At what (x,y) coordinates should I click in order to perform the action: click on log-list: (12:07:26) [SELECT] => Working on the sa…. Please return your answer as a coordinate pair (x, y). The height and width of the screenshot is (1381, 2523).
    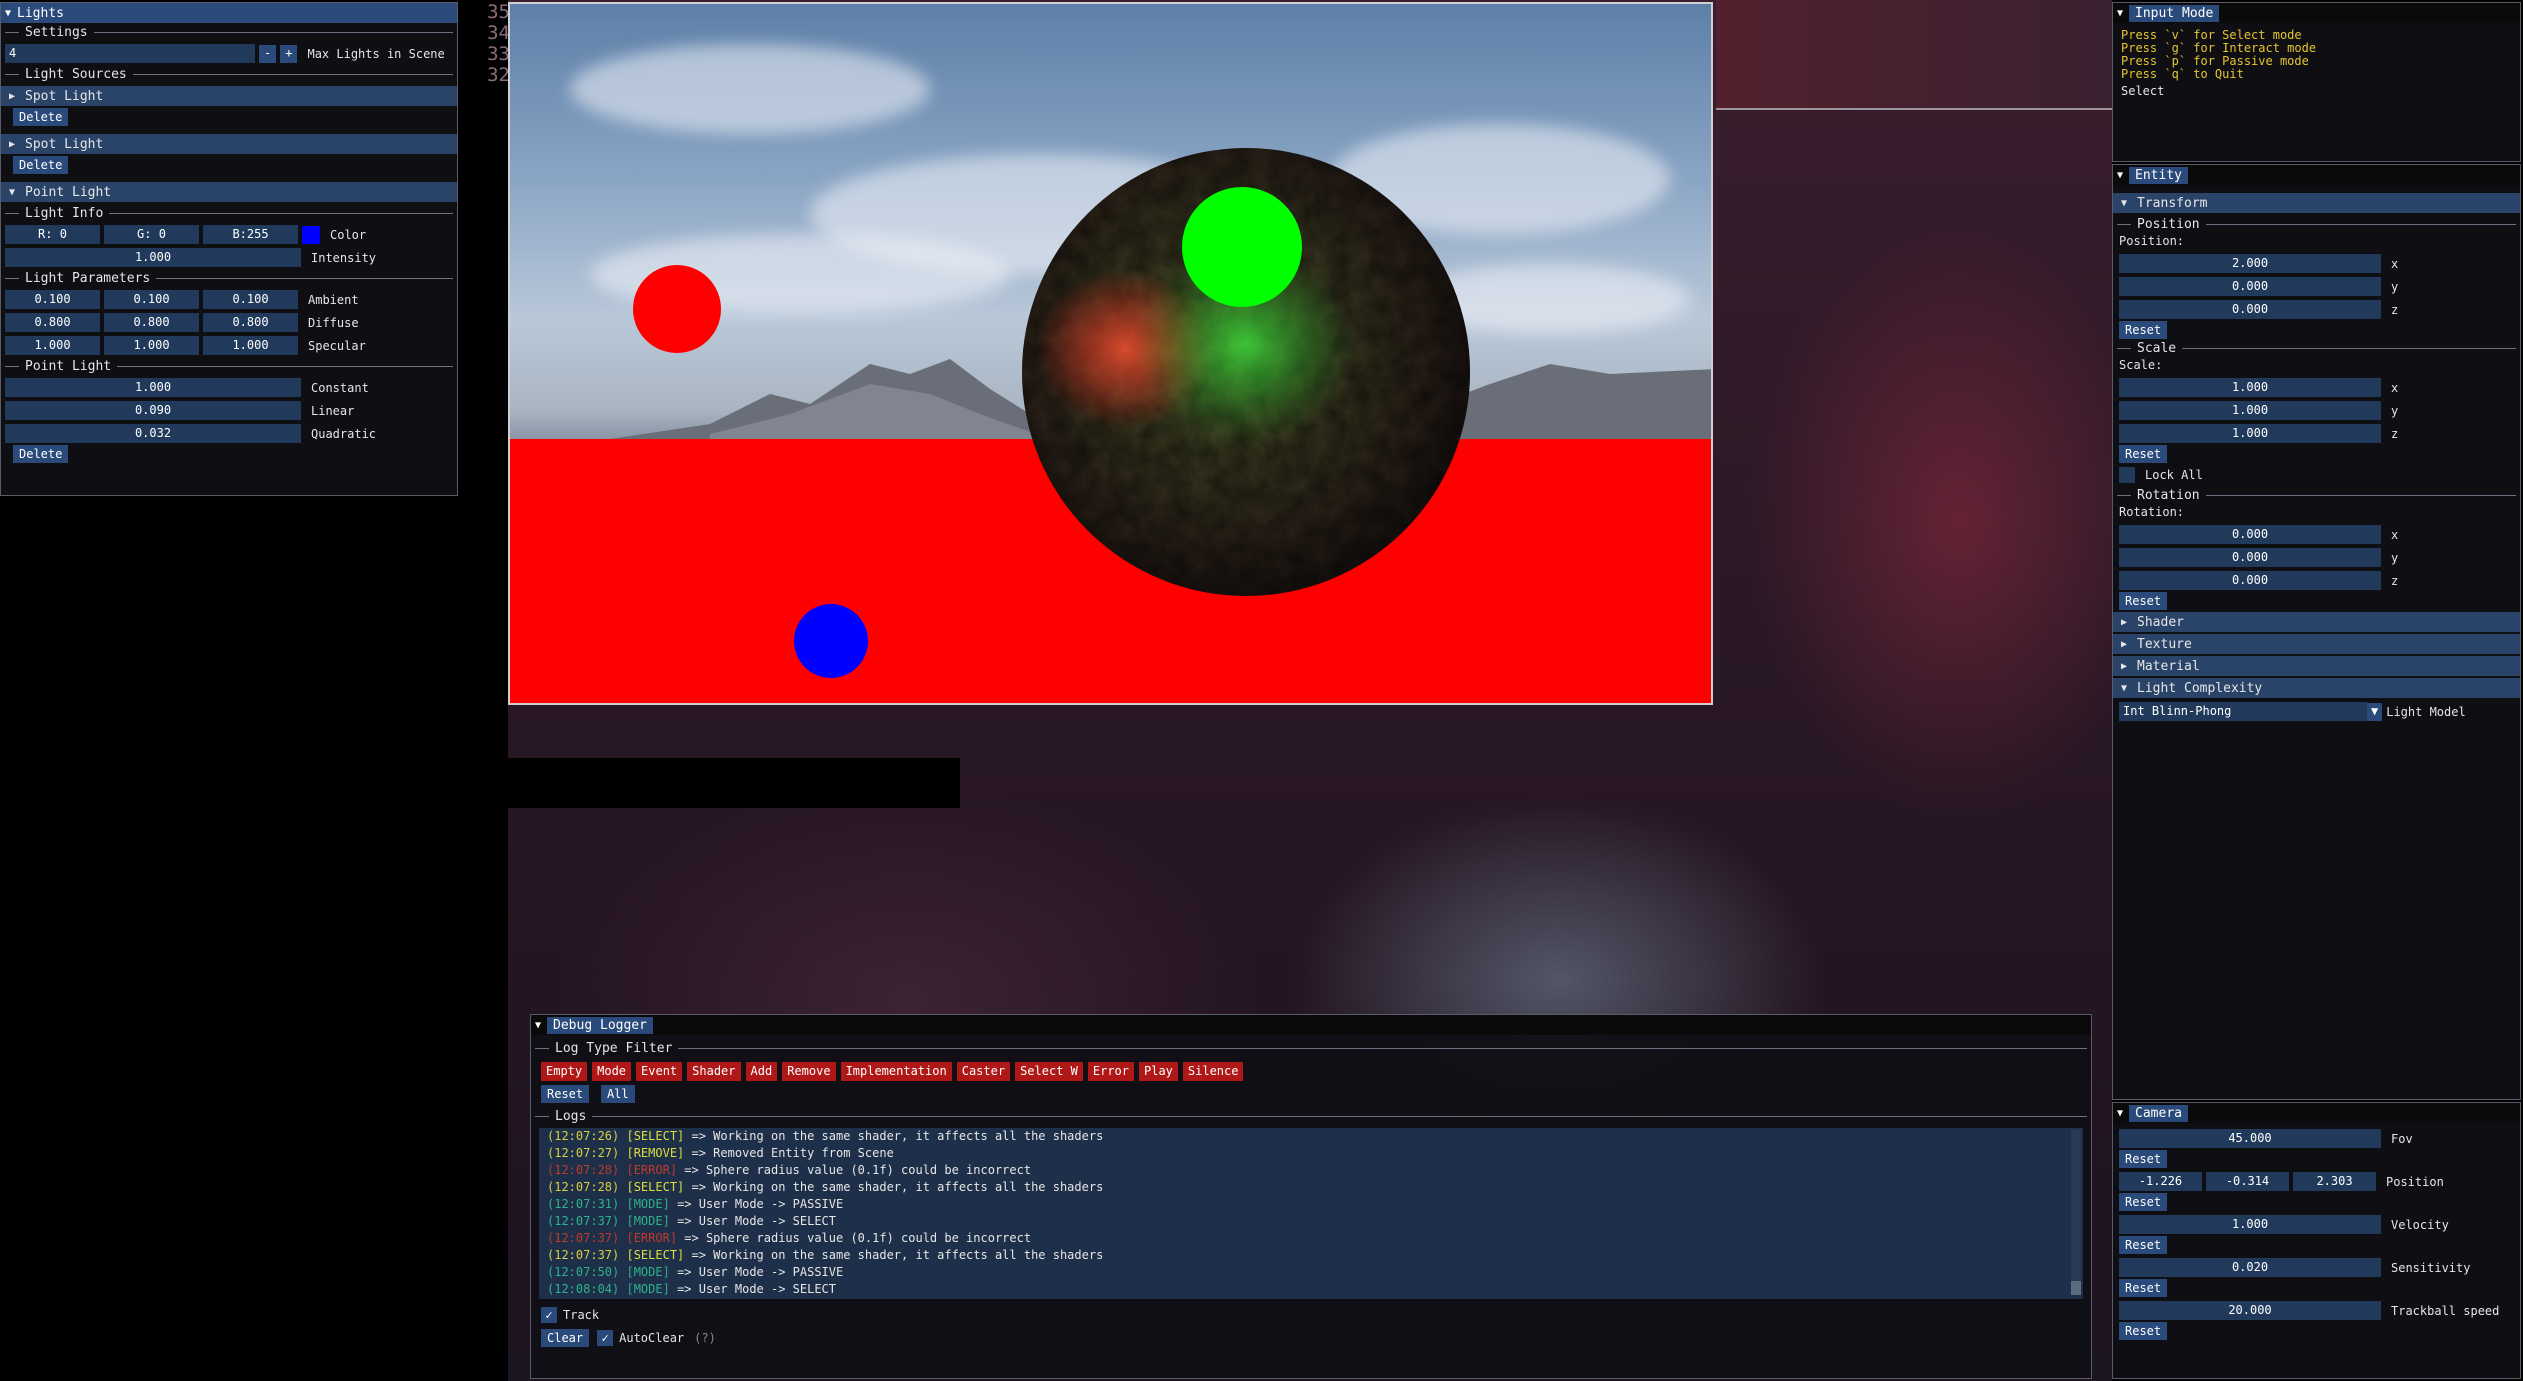
    Looking at the image, I should click on (1311, 1213).